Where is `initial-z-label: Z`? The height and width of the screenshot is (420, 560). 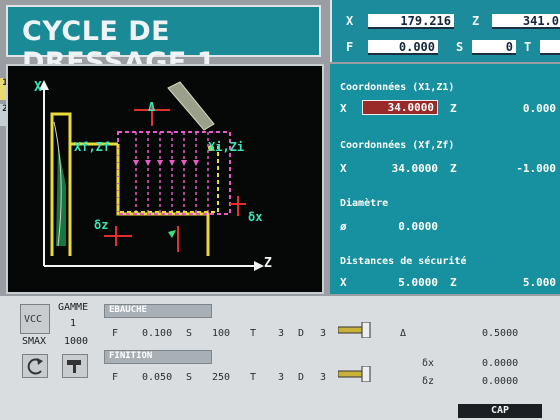 initial-z-label: Z is located at coordinates (453, 108).